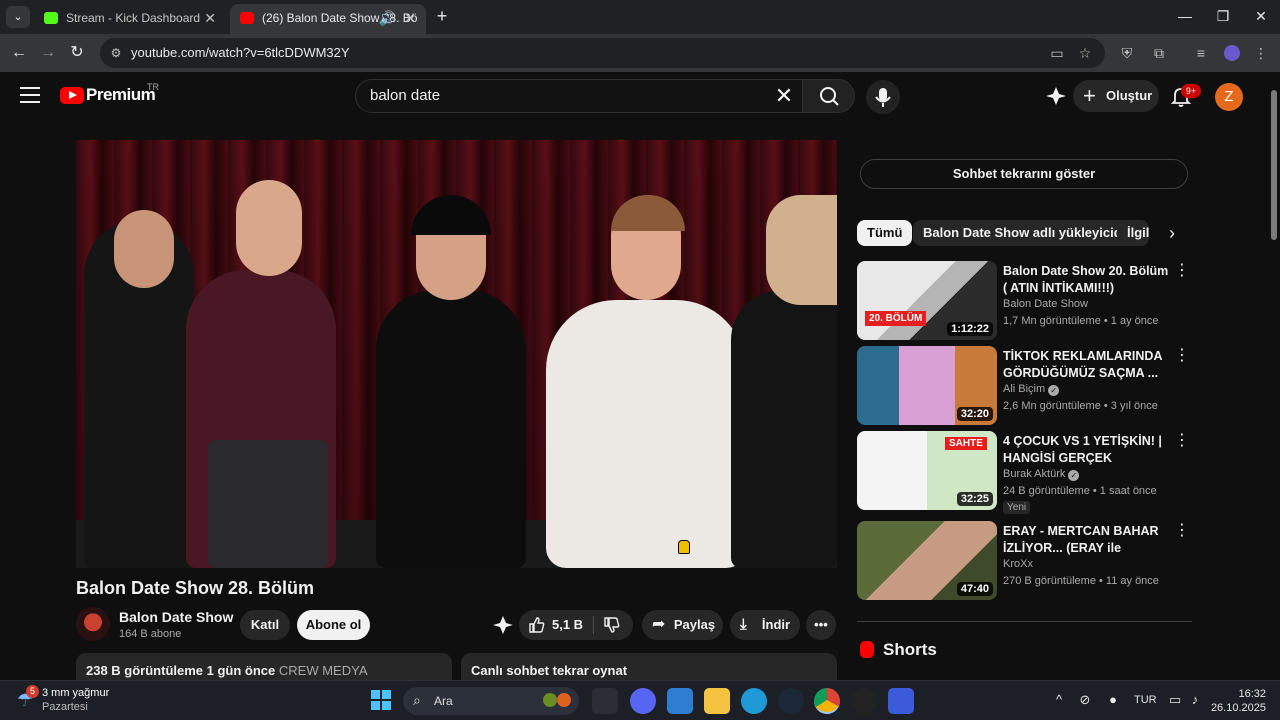 This screenshot has height=720, width=1280. What do you see at coordinates (328, 19) in the screenshot?
I see `tab-youtube: (26) Balon Date Show 28. Bö 🔊 ✕` at bounding box center [328, 19].